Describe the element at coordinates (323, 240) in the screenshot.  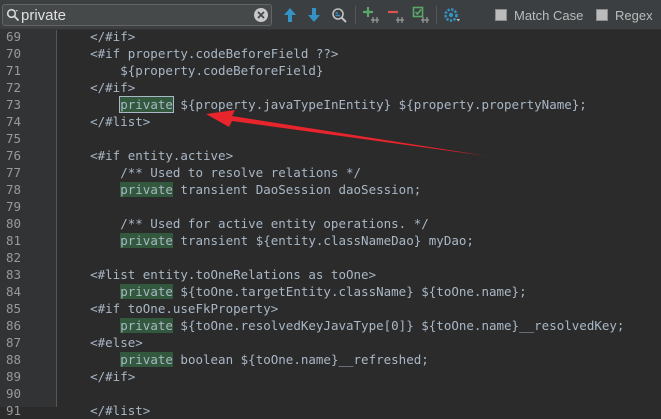
I see `code-segment: transient ${entity.classNameDao} myDao;` at that location.